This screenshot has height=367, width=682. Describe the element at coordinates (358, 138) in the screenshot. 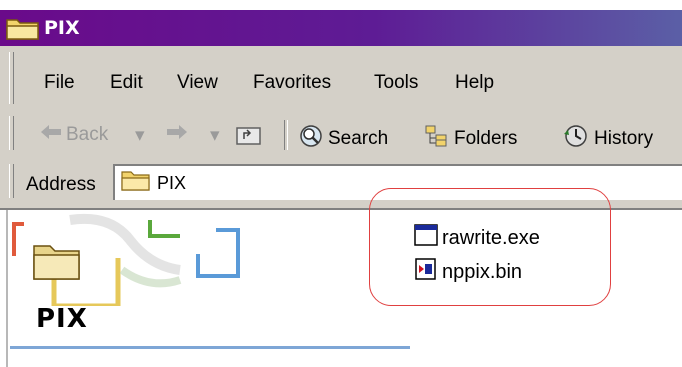

I see `search-label: Search` at that location.